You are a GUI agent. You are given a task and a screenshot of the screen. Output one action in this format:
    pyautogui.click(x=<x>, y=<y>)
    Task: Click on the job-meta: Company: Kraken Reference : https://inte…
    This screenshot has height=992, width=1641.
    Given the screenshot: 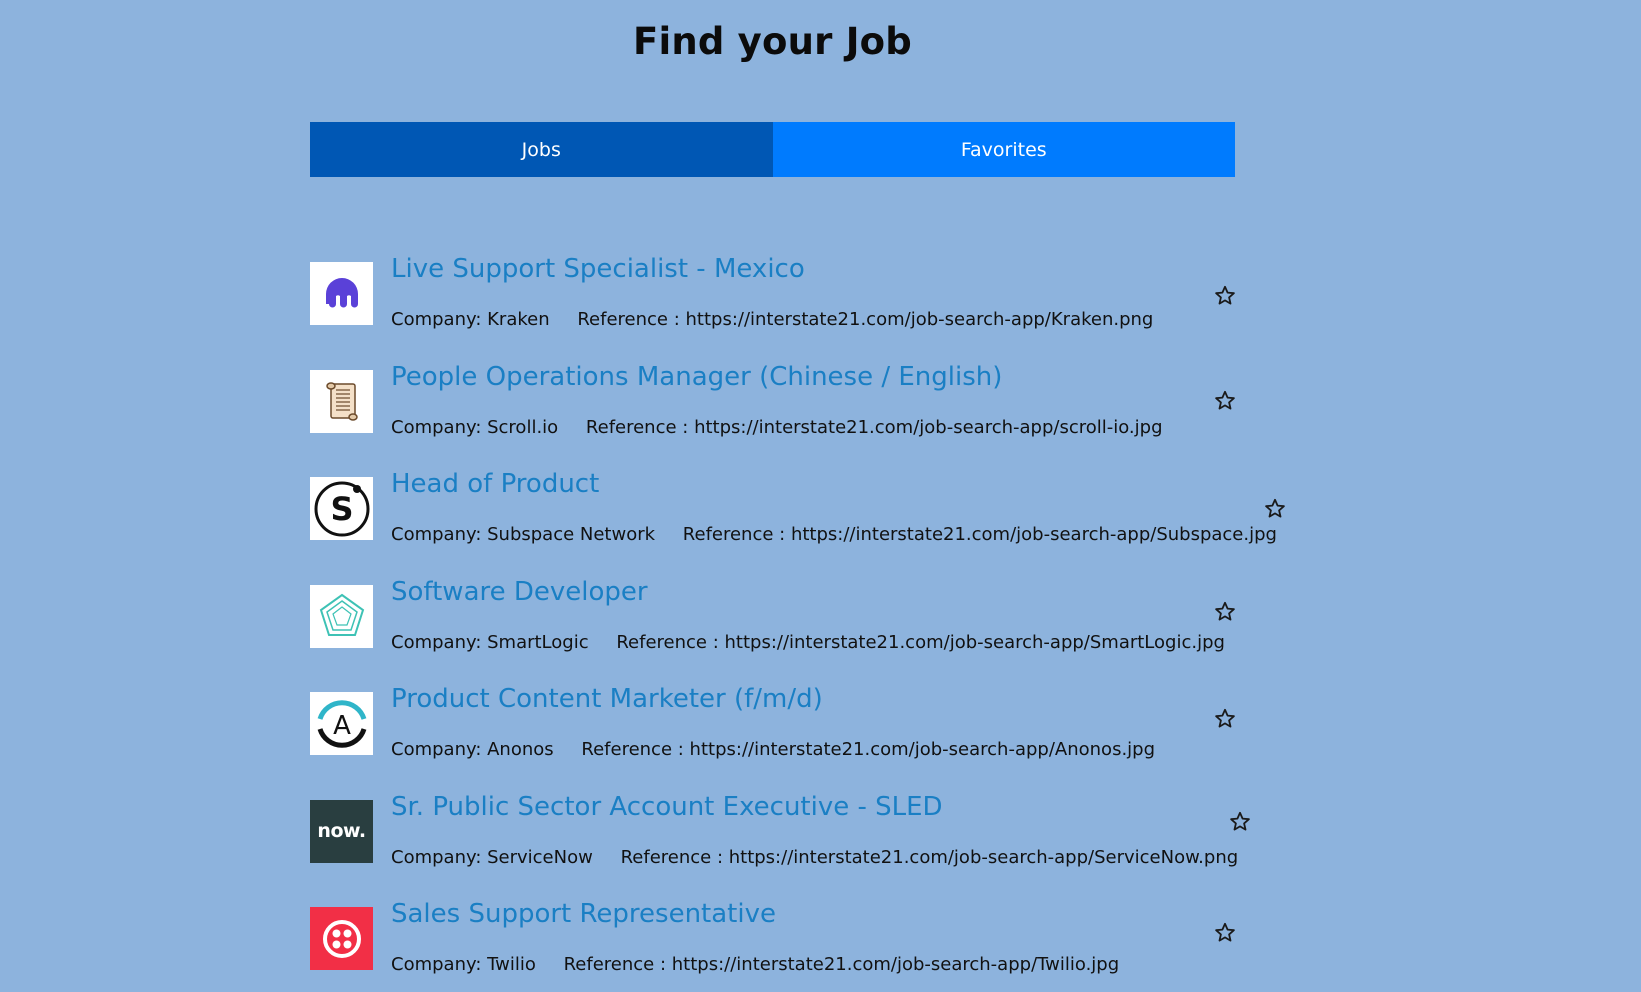 What is the action you would take?
    pyautogui.click(x=772, y=319)
    